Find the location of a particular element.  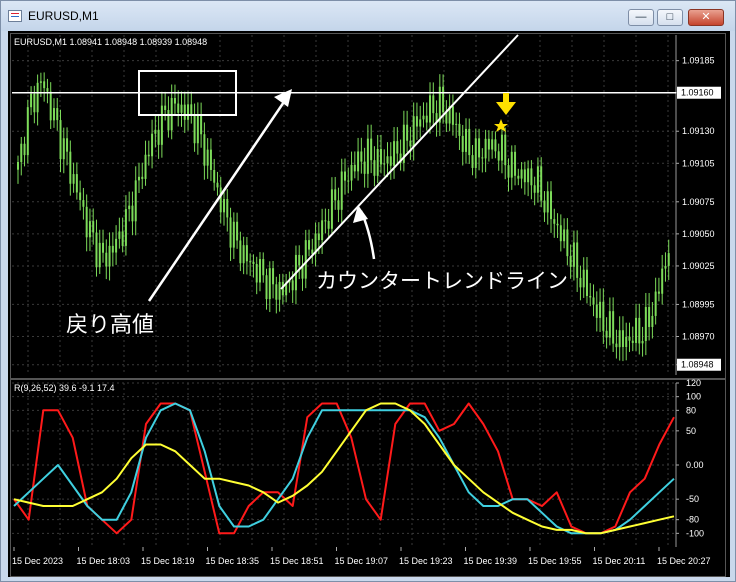

window-title: EURUSD,M1 is located at coordinates (63, 16).